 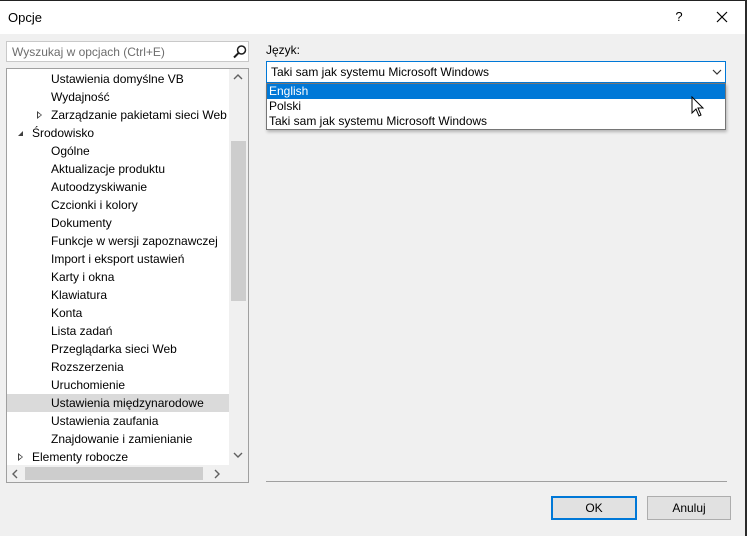 I want to click on title-bar, so click(x=373, y=17).